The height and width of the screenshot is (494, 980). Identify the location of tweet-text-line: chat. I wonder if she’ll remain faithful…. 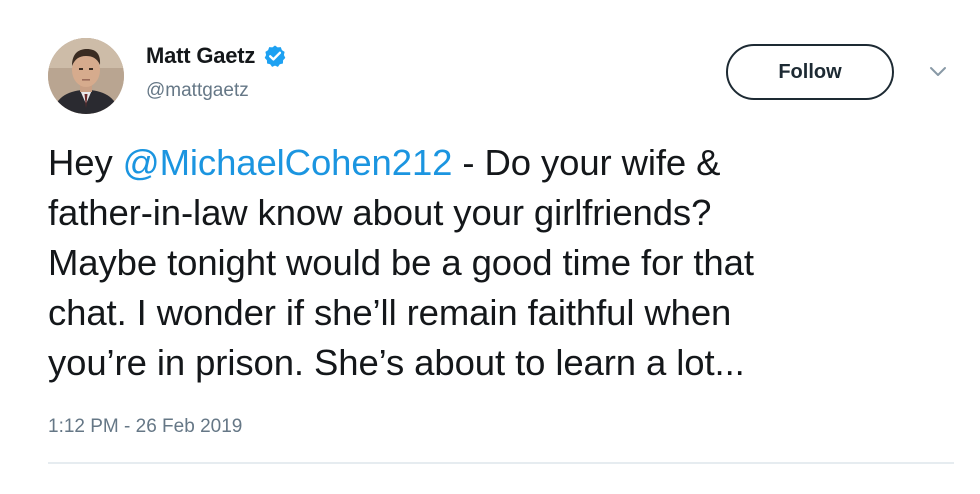
(390, 312).